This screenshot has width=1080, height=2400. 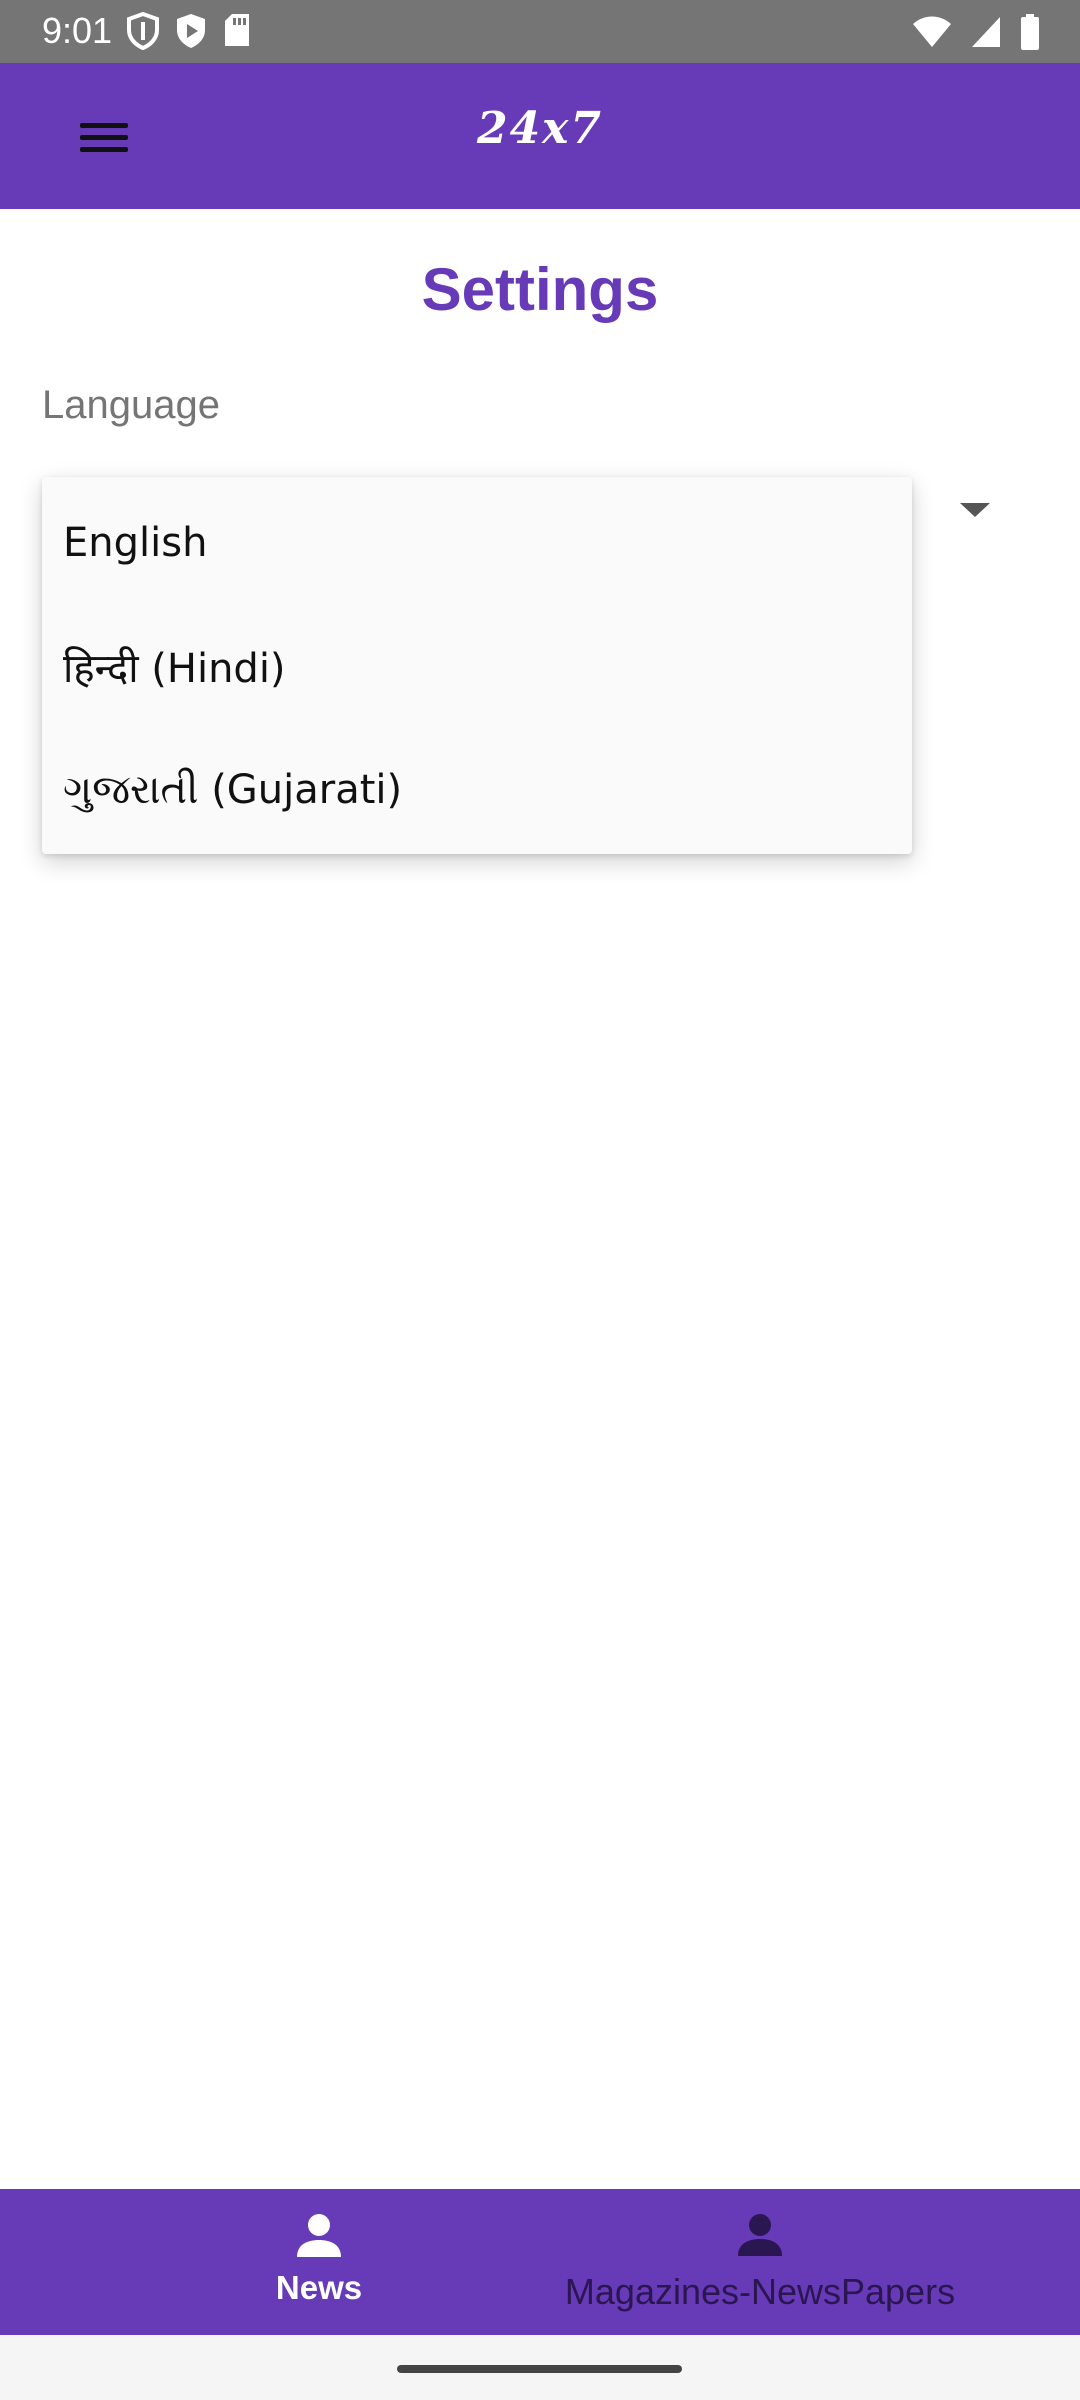 I want to click on page-title: Settings, so click(x=540, y=289).